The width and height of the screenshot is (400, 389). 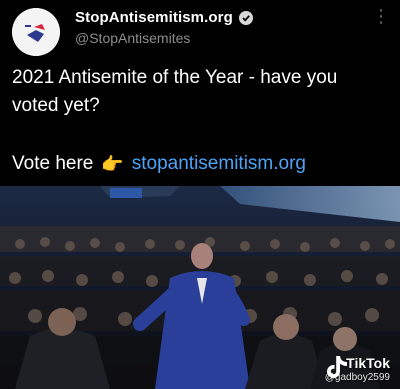 I want to click on account-name-row: StopAntisemitism.org, so click(x=164, y=17).